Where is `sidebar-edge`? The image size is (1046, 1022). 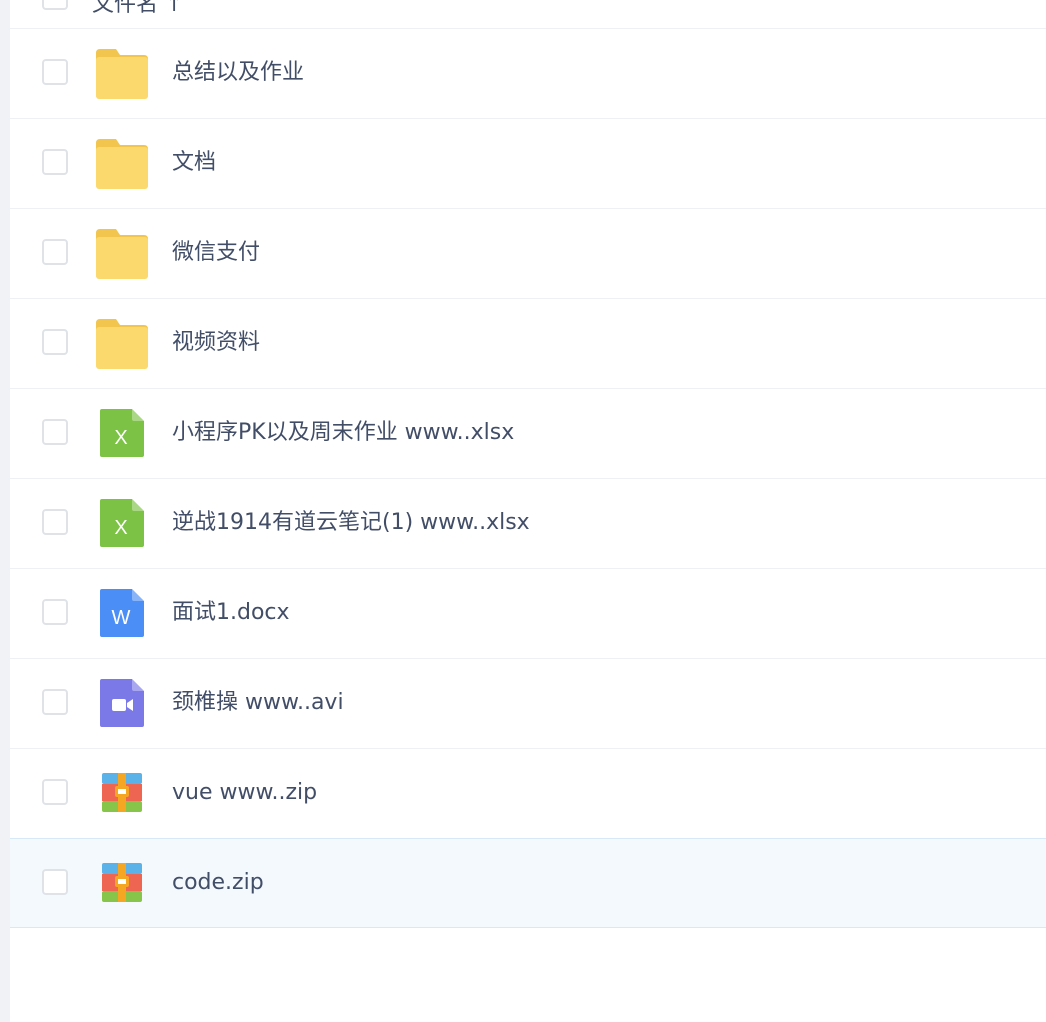 sidebar-edge is located at coordinates (5, 511).